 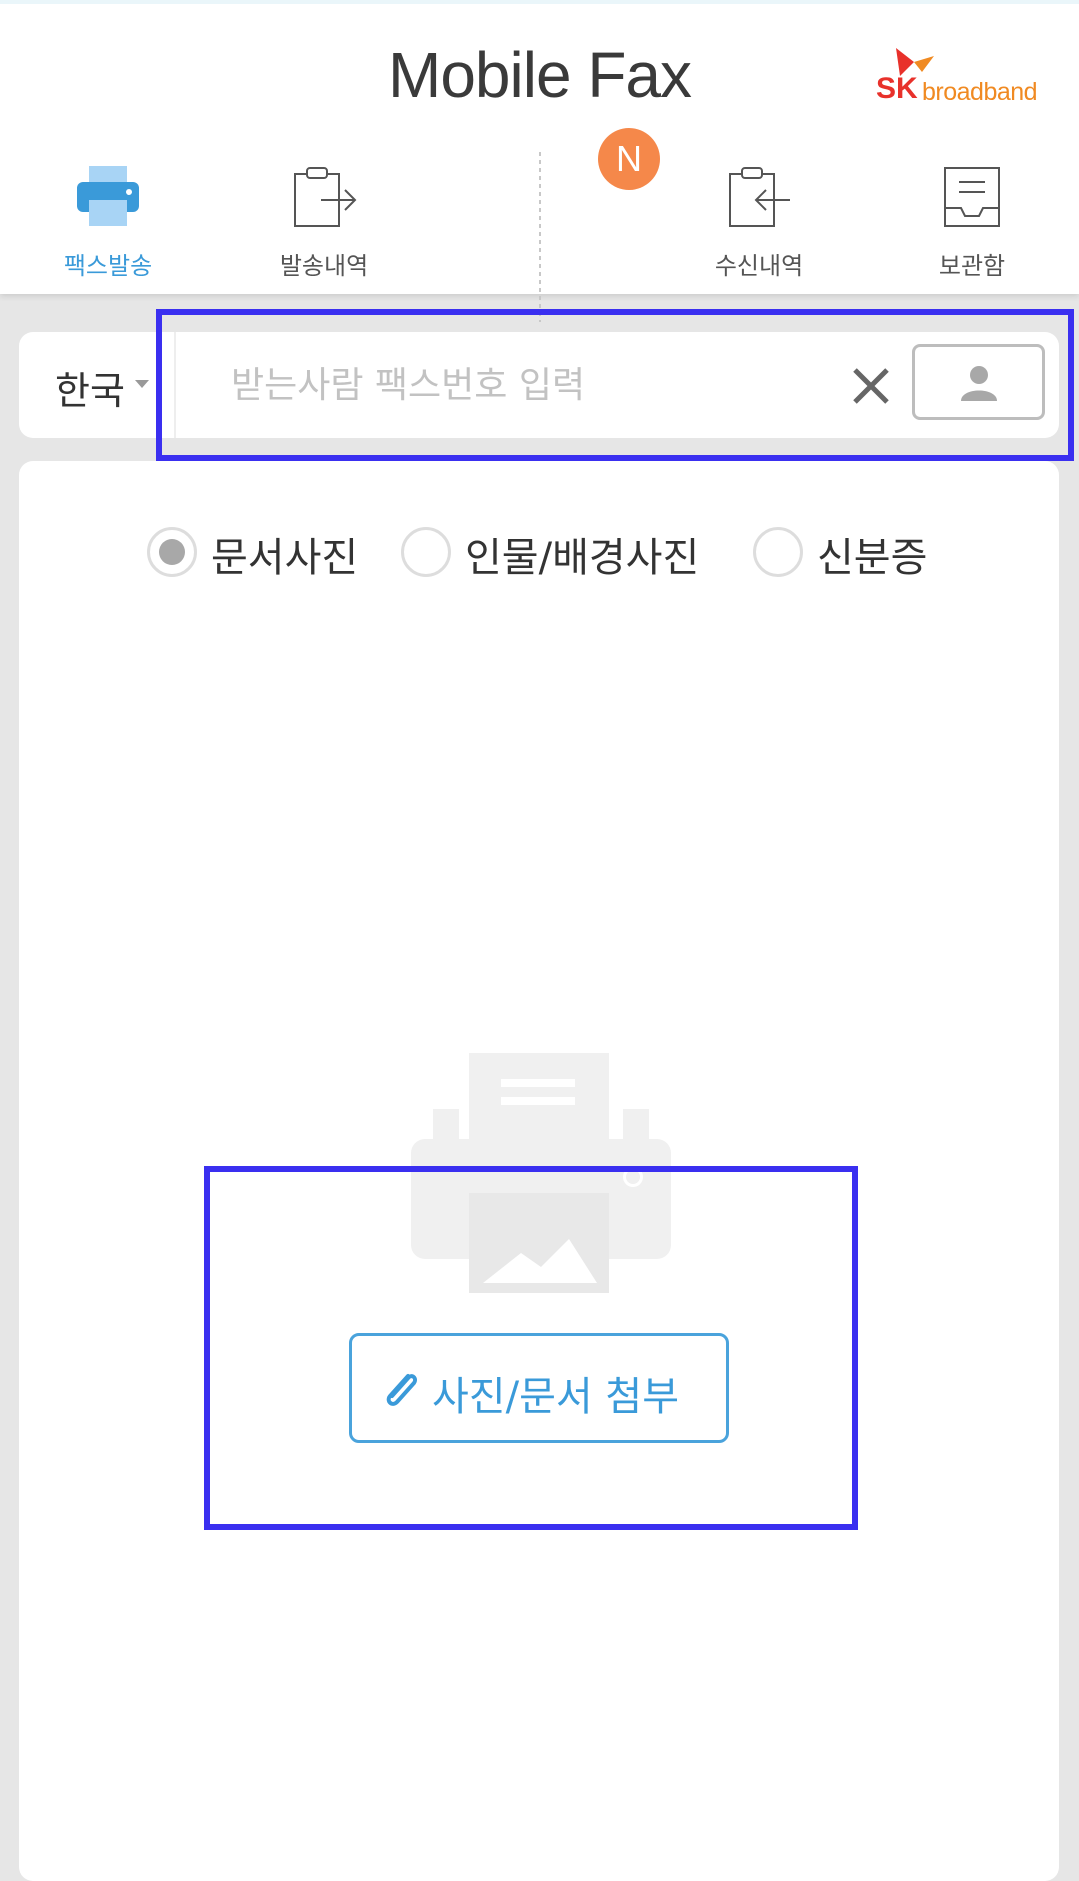 What do you see at coordinates (285, 558) in the screenshot?
I see `radio-label: 문서사진` at bounding box center [285, 558].